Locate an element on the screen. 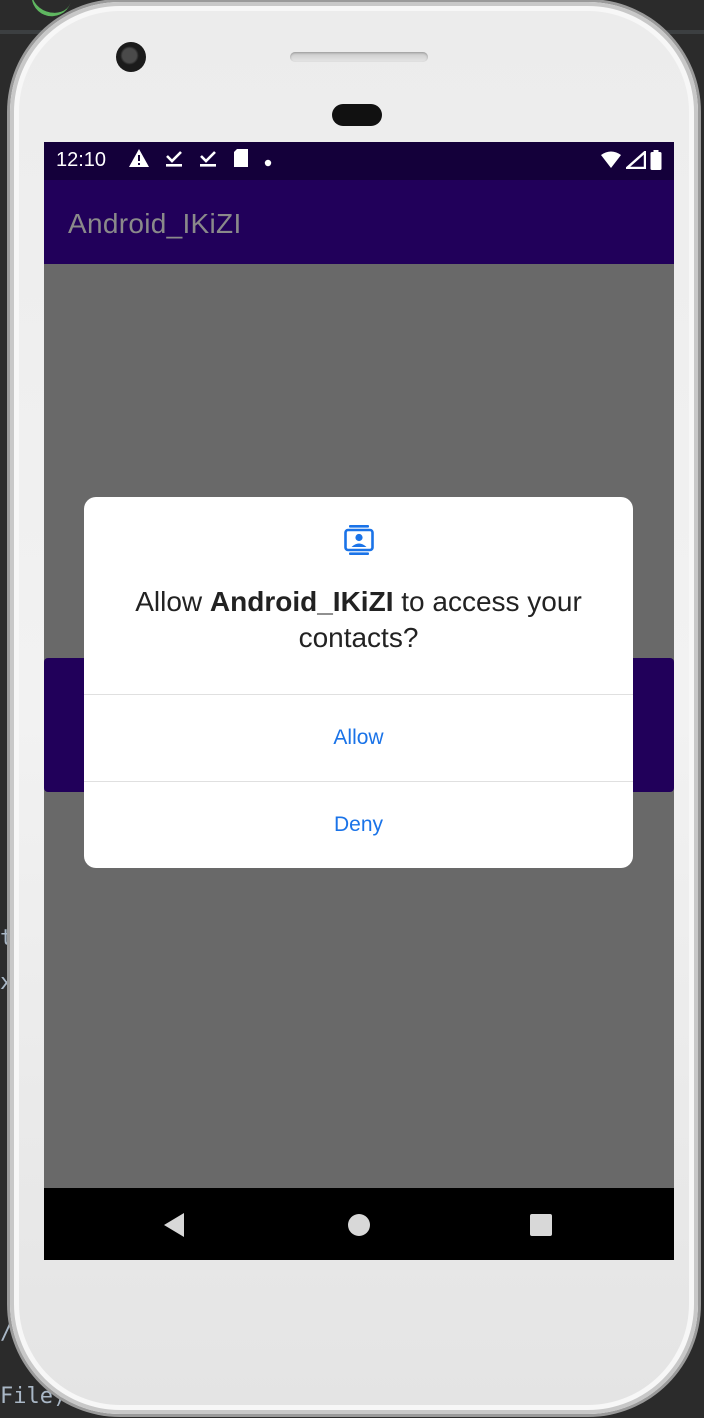 The height and width of the screenshot is (1418, 704). front-camera is located at coordinates (131, 57).